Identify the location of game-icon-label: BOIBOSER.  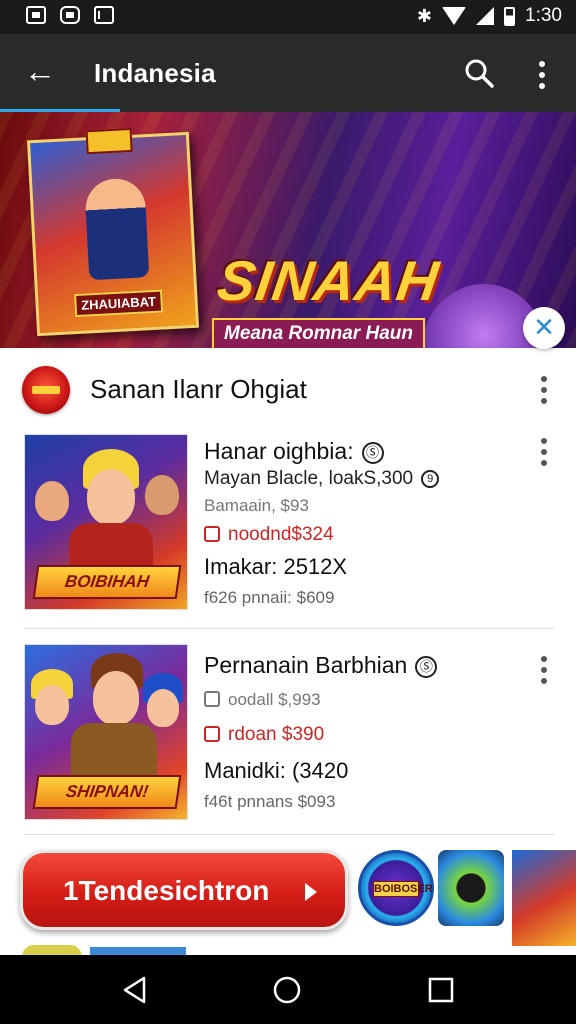
(403, 889).